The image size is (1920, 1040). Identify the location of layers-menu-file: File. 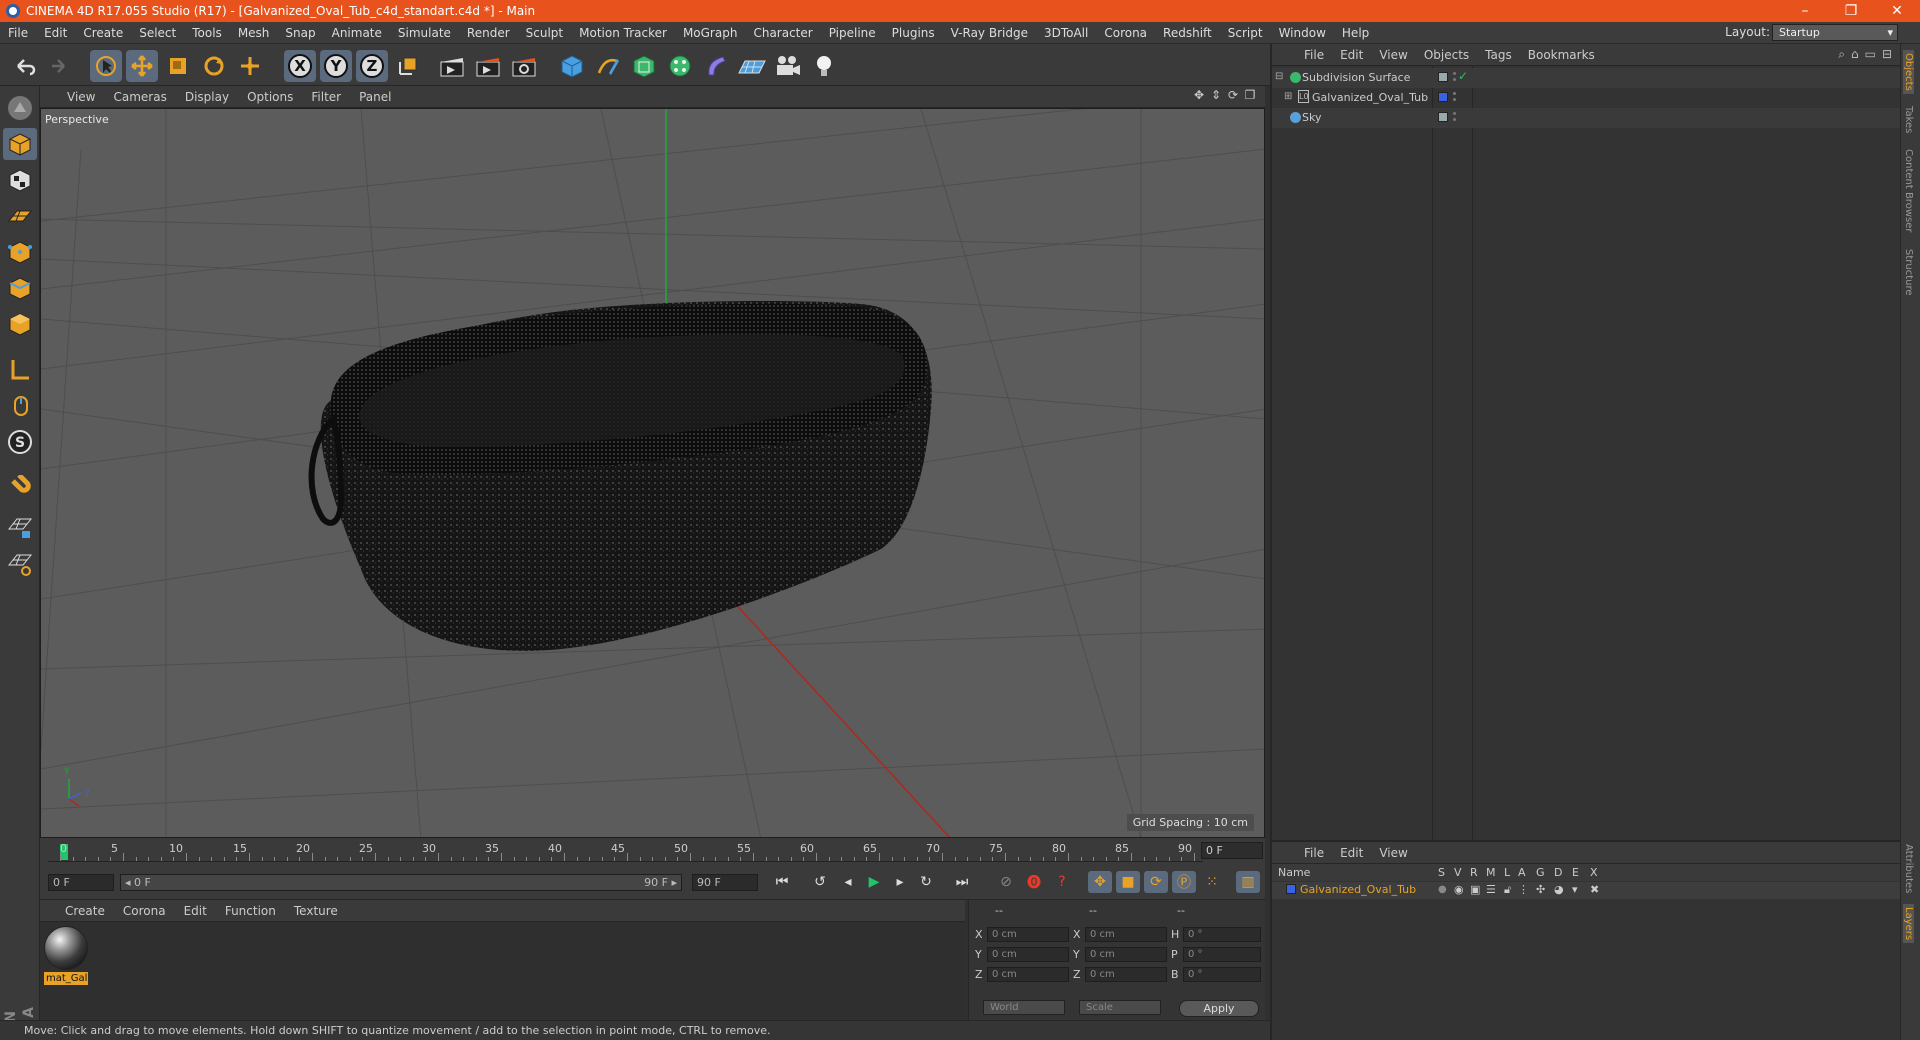
(1314, 853).